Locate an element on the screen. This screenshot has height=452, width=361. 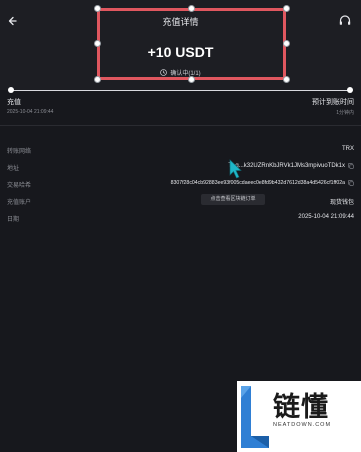
confirmation-status: 确认中(1/1) is located at coordinates (180, 72).